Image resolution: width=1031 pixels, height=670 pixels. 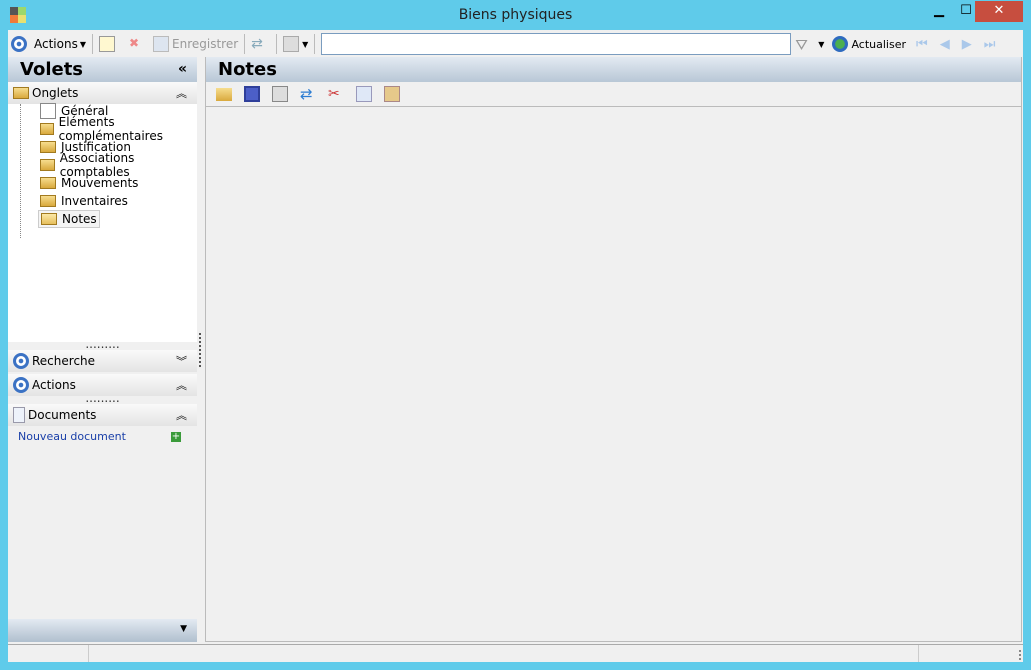 What do you see at coordinates (392, 94) in the screenshot?
I see `paste-icon` at bounding box center [392, 94].